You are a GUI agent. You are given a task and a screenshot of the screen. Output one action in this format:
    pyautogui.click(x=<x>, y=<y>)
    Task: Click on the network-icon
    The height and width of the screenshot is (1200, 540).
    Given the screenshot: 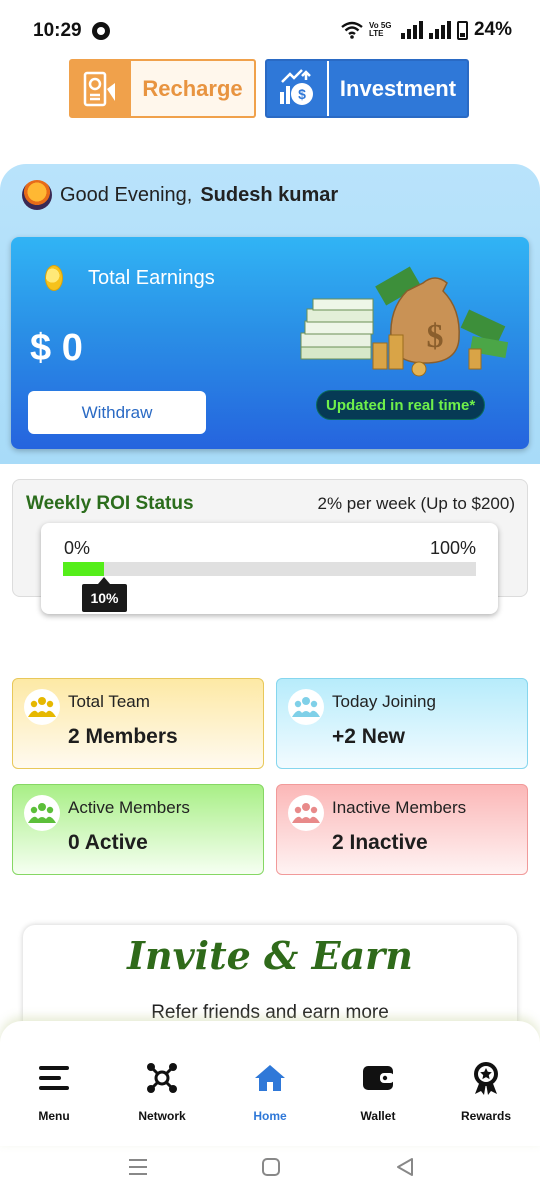 What is the action you would take?
    pyautogui.click(x=162, y=1078)
    